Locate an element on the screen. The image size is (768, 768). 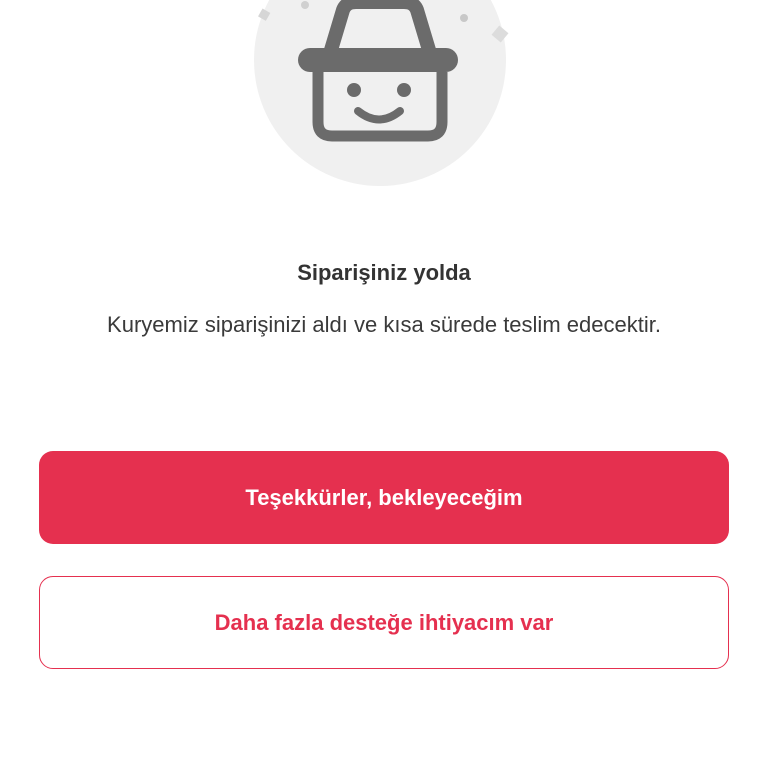
order-illustration is located at coordinates (380, 100).